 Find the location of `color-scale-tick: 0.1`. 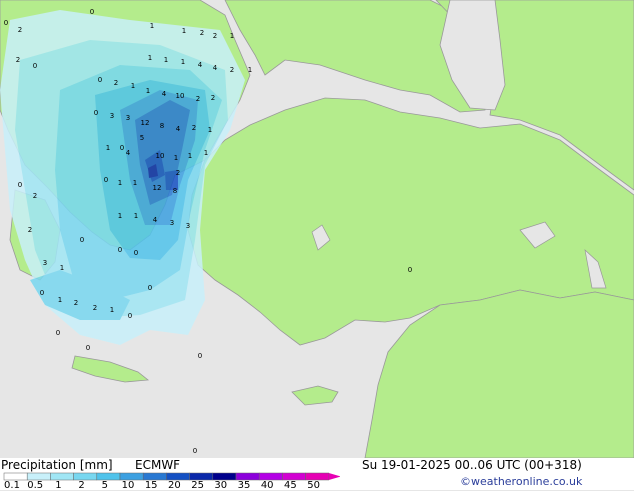

color-scale-tick: 0.1 is located at coordinates (12, 485).